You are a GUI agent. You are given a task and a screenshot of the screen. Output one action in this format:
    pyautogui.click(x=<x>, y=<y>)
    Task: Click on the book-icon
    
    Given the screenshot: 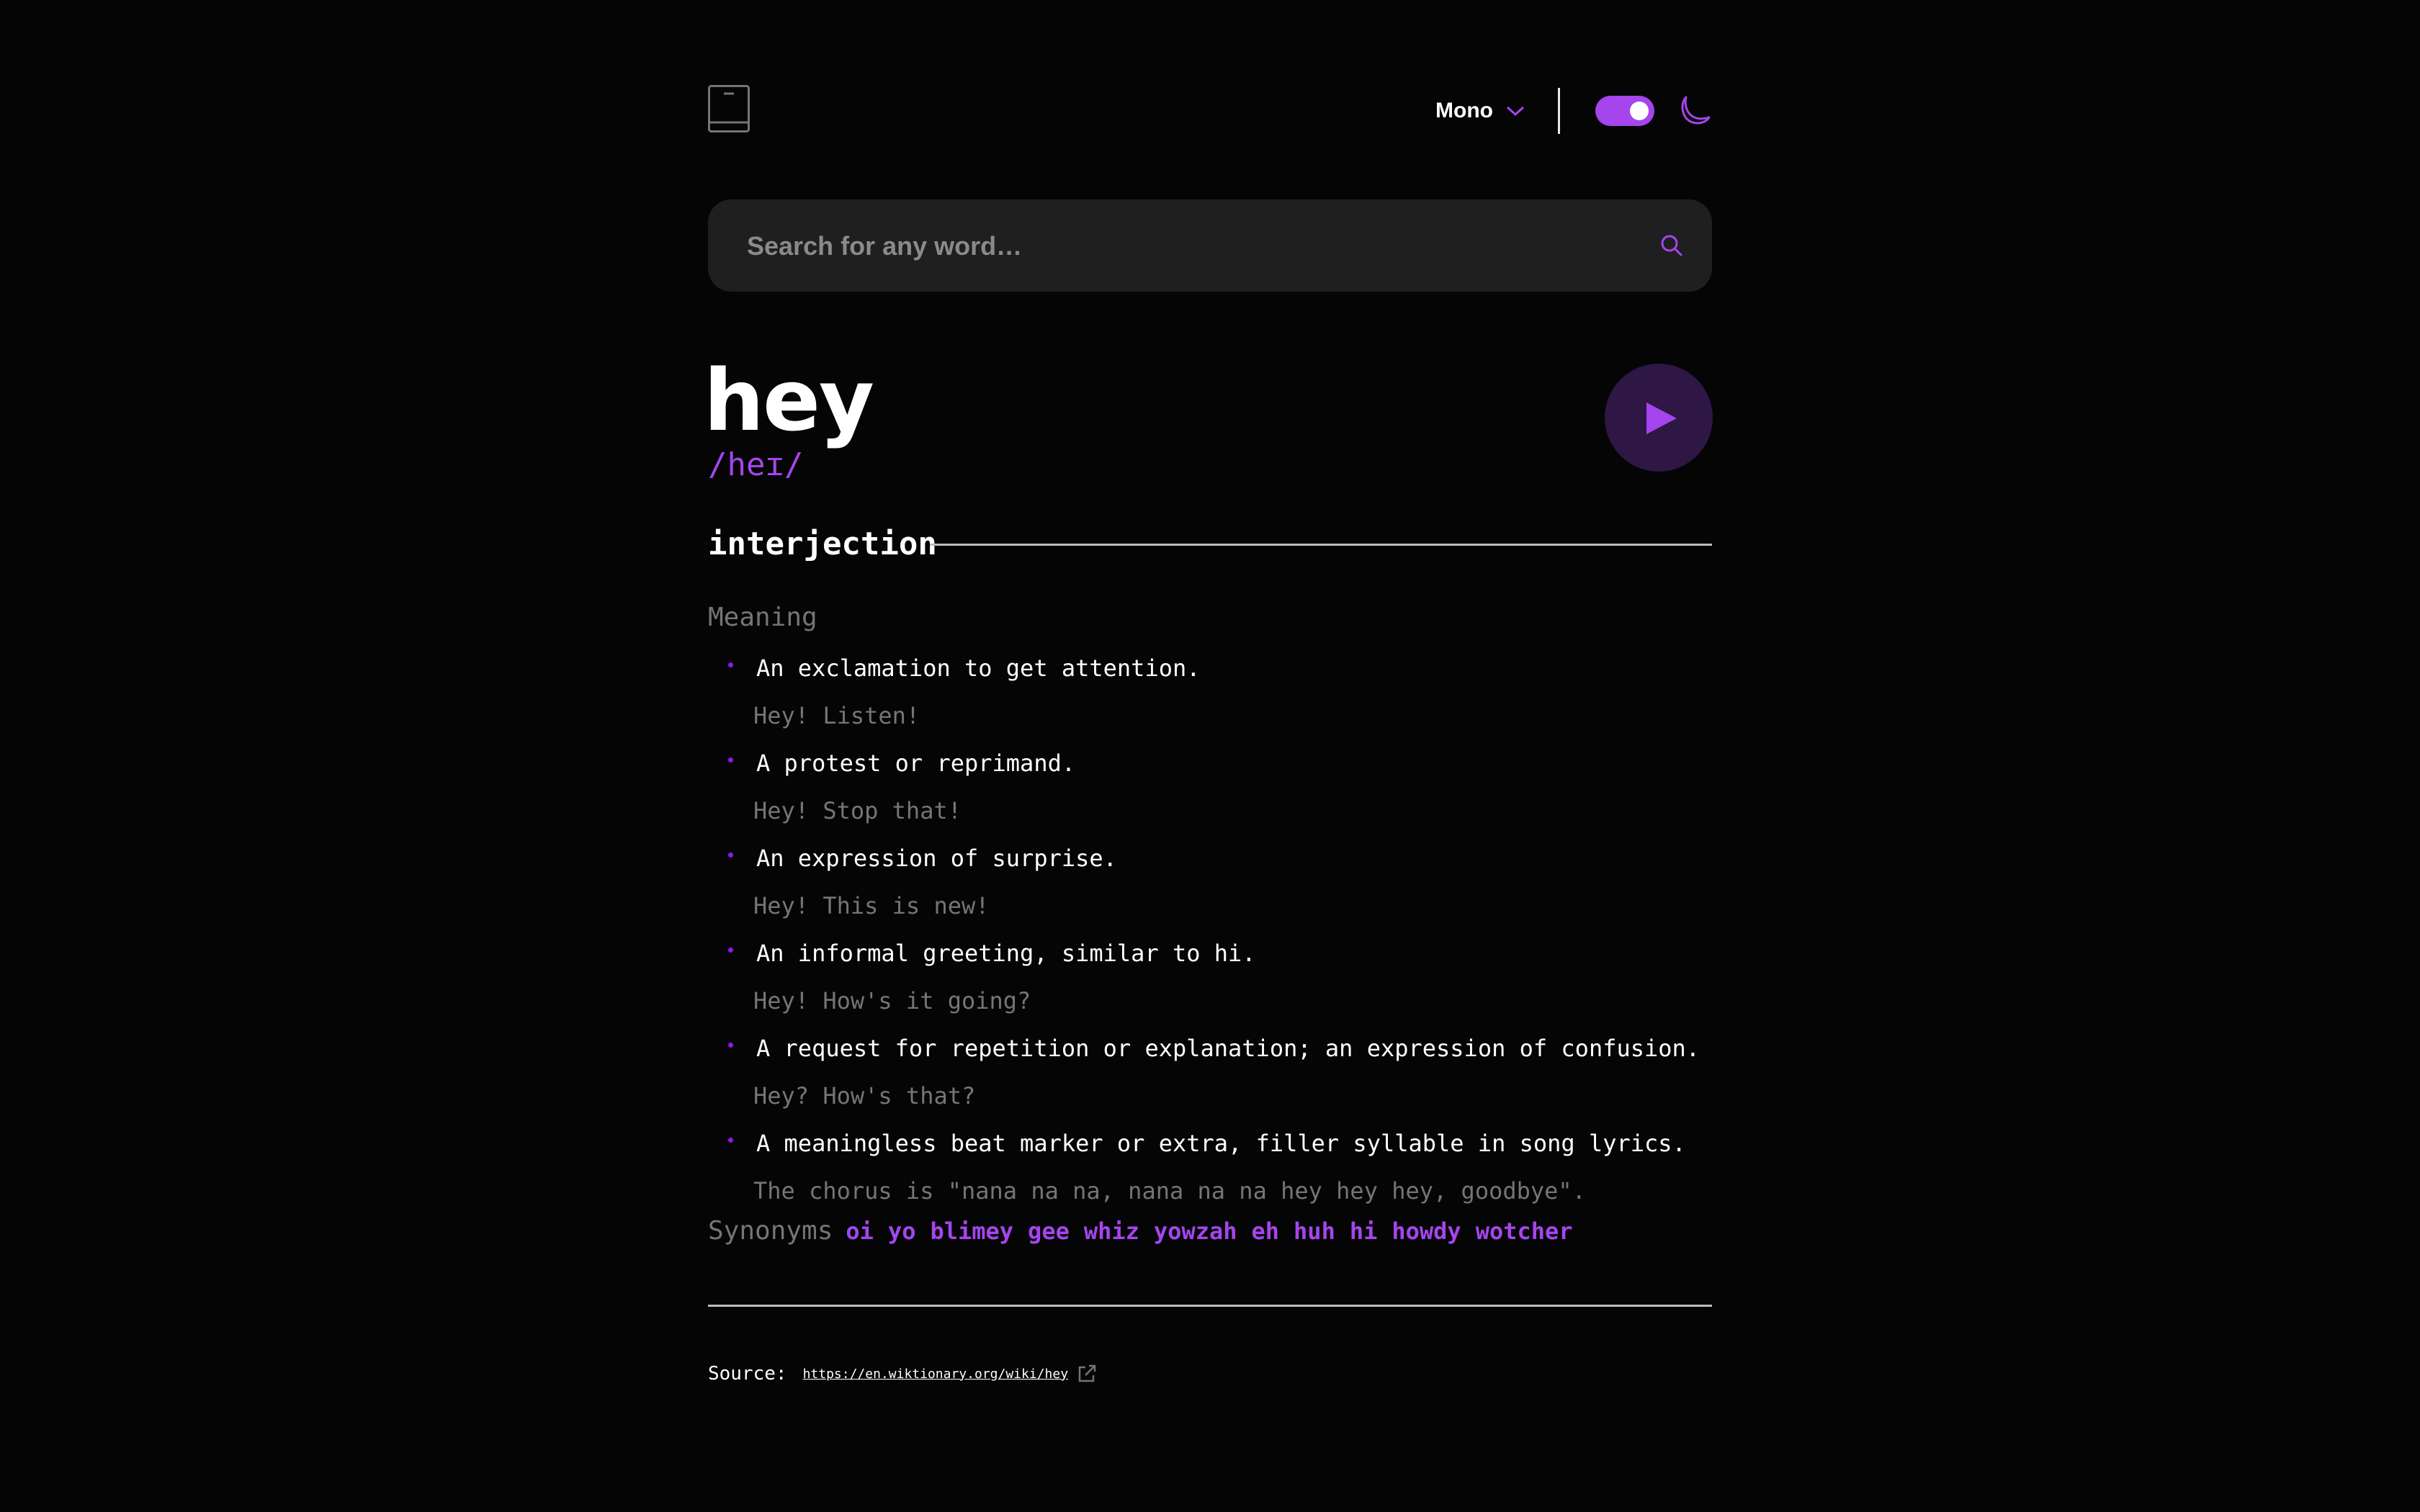 What is the action you would take?
    pyautogui.click(x=729, y=108)
    